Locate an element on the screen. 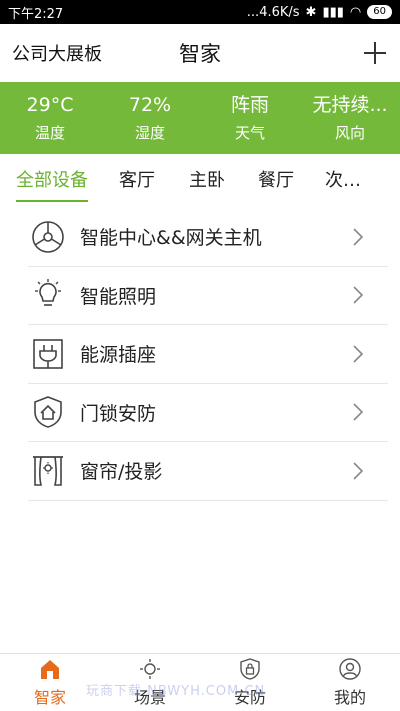  humidity-value: 72% is located at coordinates (150, 105).